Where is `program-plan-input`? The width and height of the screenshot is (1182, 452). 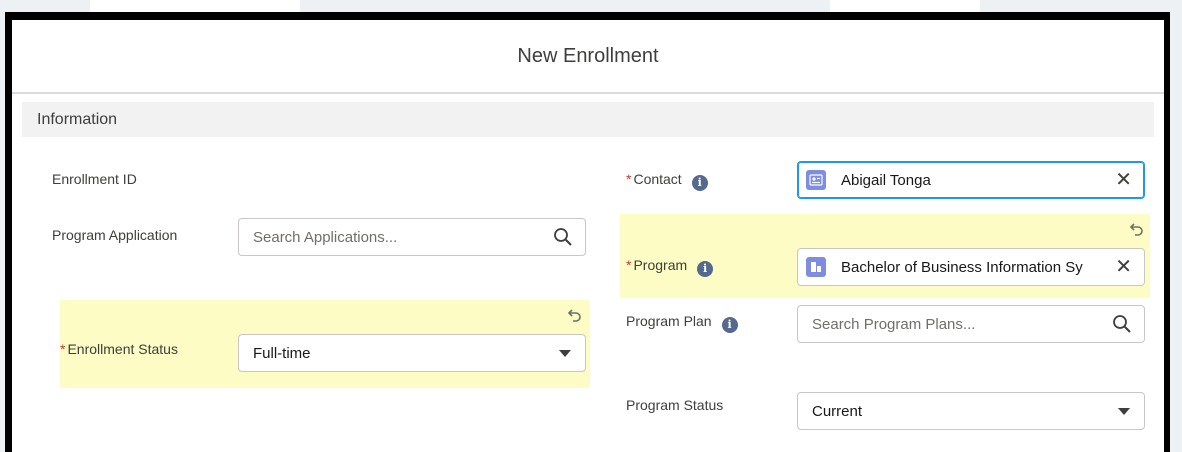
program-plan-input is located at coordinates (955, 324).